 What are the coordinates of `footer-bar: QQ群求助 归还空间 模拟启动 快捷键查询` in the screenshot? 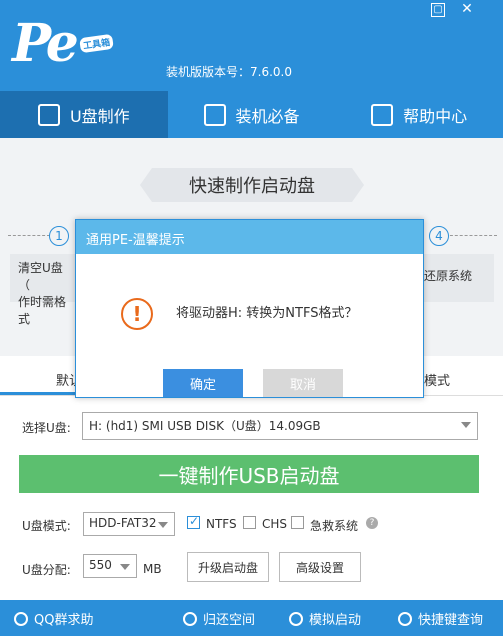 It's located at (251, 618).